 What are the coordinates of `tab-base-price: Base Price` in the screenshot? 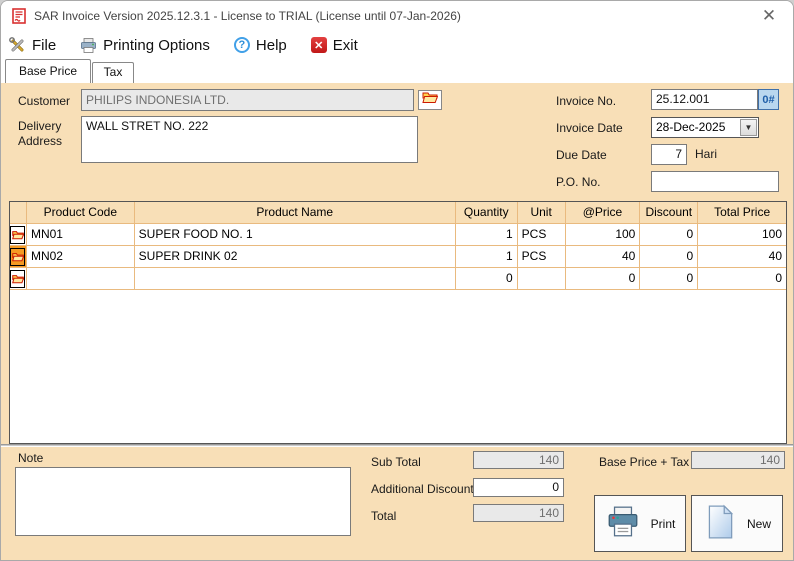 It's located at (48, 71).